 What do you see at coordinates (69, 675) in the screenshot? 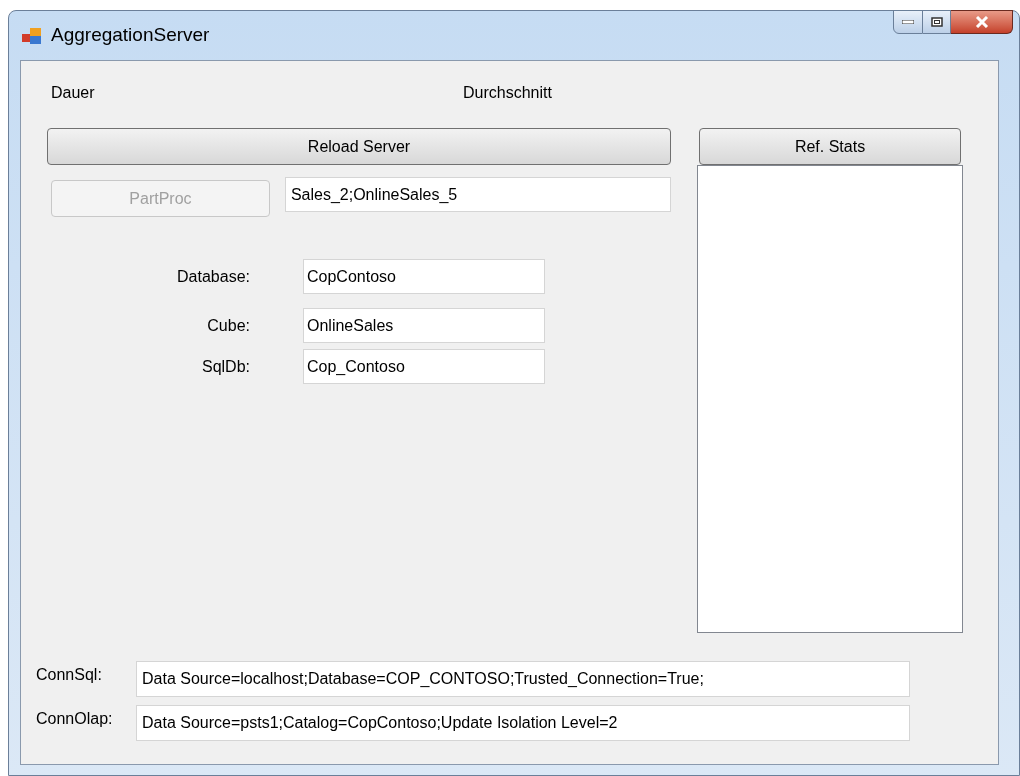
I see `connection-label: ConnSql:` at bounding box center [69, 675].